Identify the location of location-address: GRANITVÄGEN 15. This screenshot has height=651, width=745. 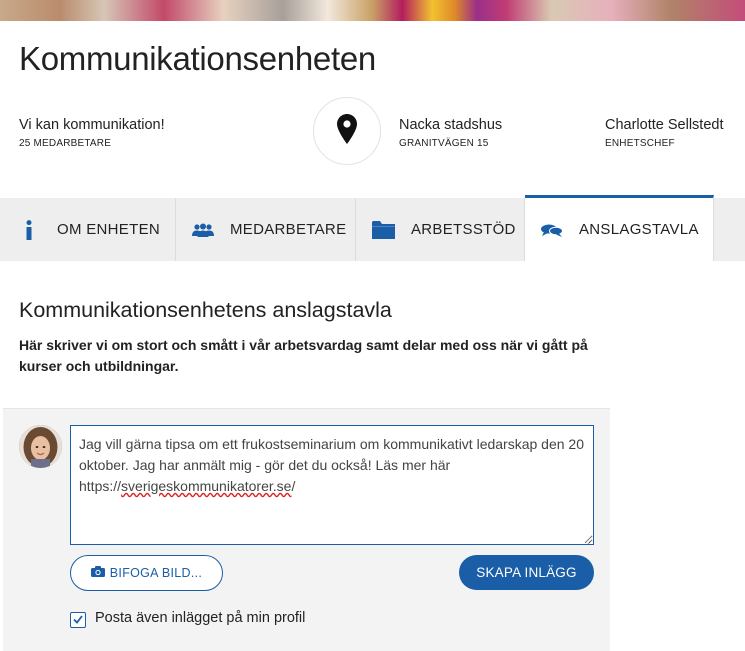
(444, 143).